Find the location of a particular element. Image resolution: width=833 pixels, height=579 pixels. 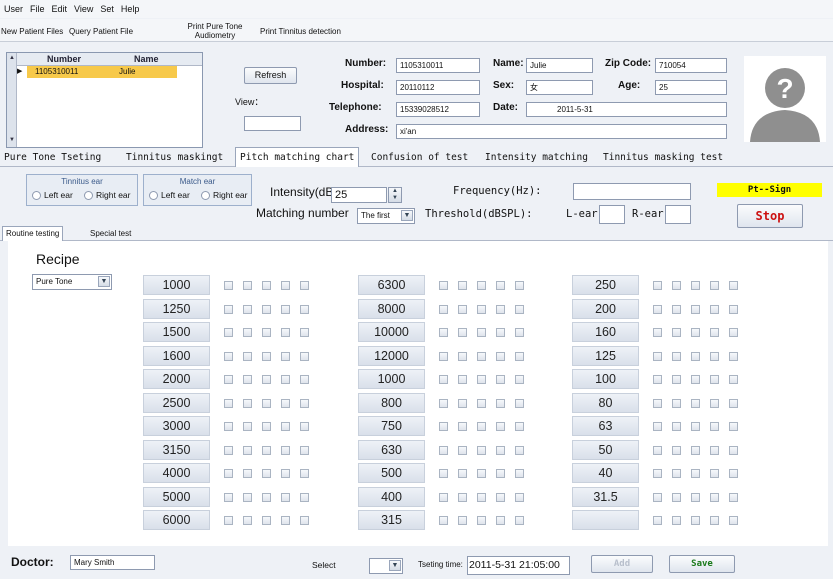

frequency-button: 10000 is located at coordinates (391, 332).